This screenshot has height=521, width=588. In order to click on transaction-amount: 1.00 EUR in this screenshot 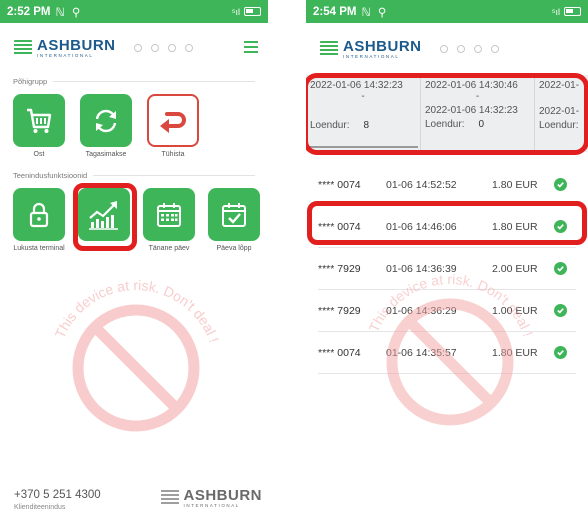, I will do `click(515, 310)`.